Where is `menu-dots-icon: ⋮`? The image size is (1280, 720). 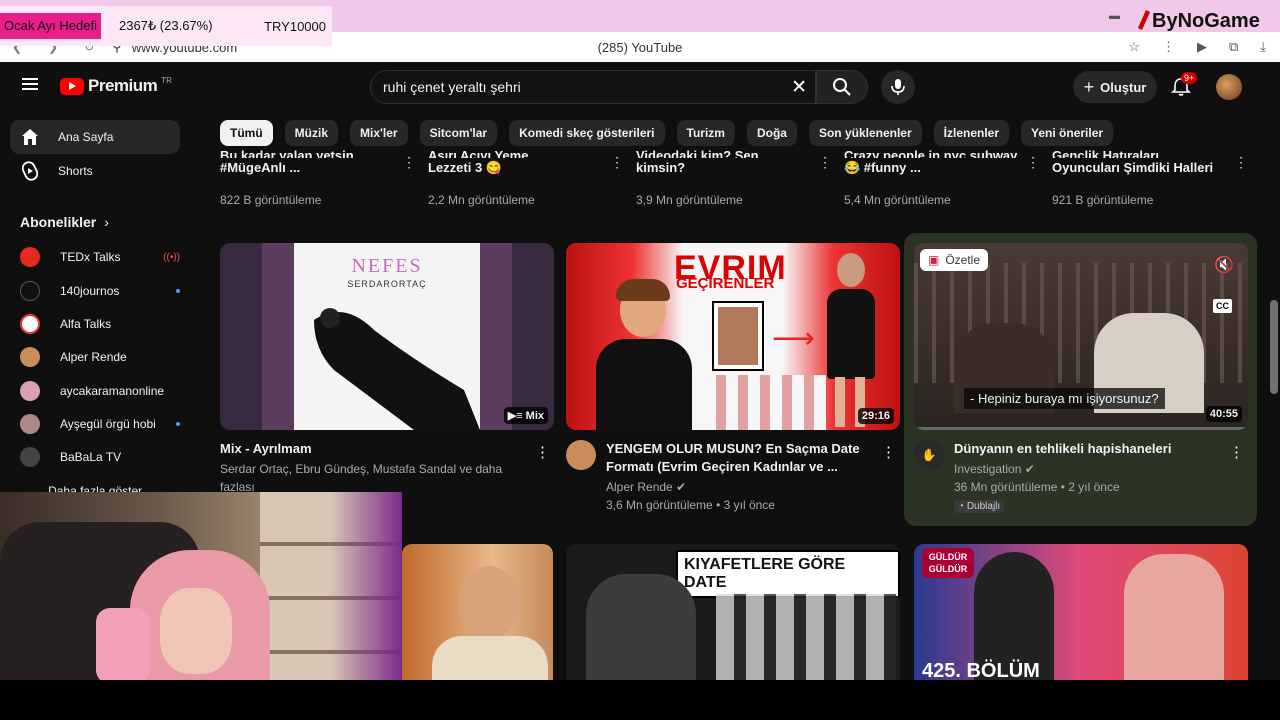
menu-dots-icon: ⋮ is located at coordinates (1168, 47).